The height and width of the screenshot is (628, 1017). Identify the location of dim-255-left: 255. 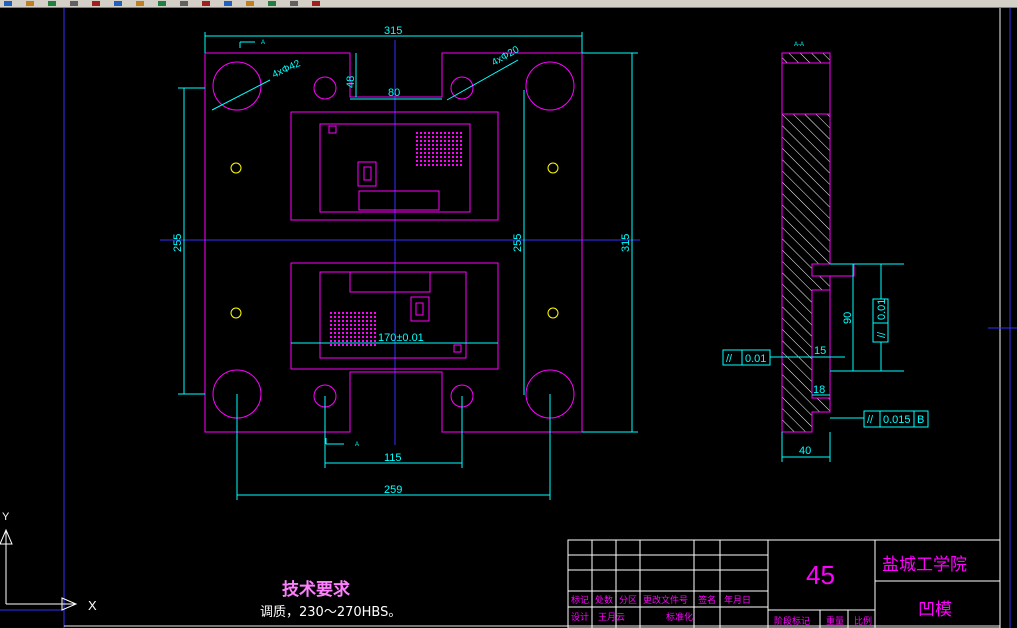
(178, 243).